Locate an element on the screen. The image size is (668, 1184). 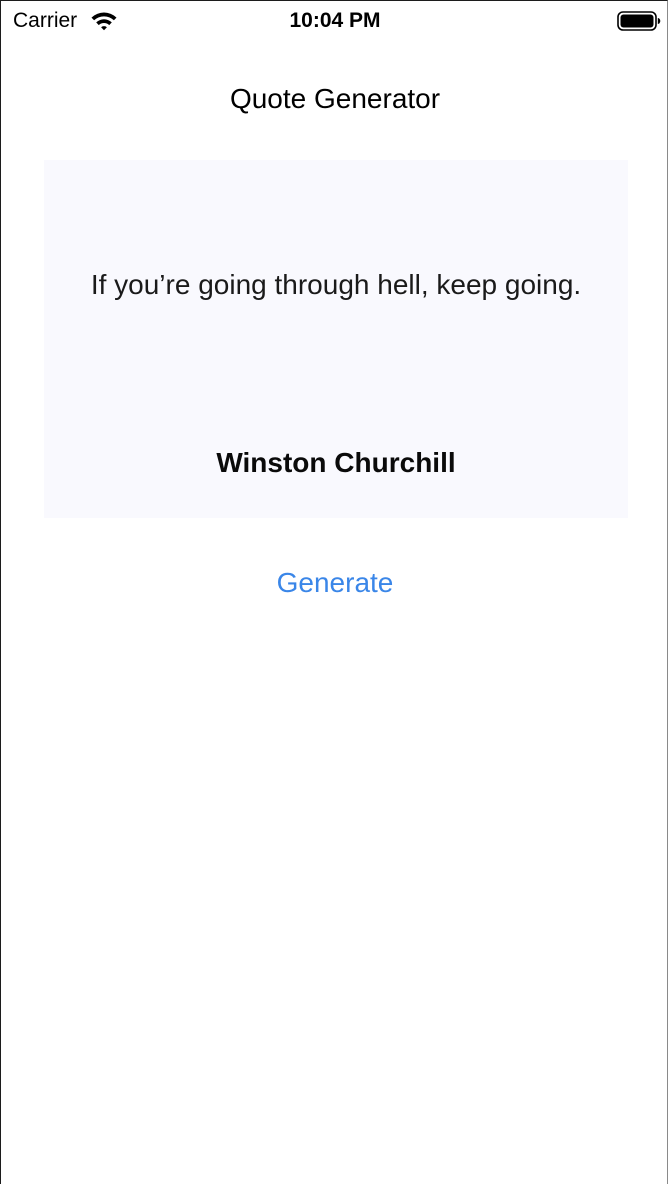
status-bar: Carrier 10:04 PM is located at coordinates (334, 21).